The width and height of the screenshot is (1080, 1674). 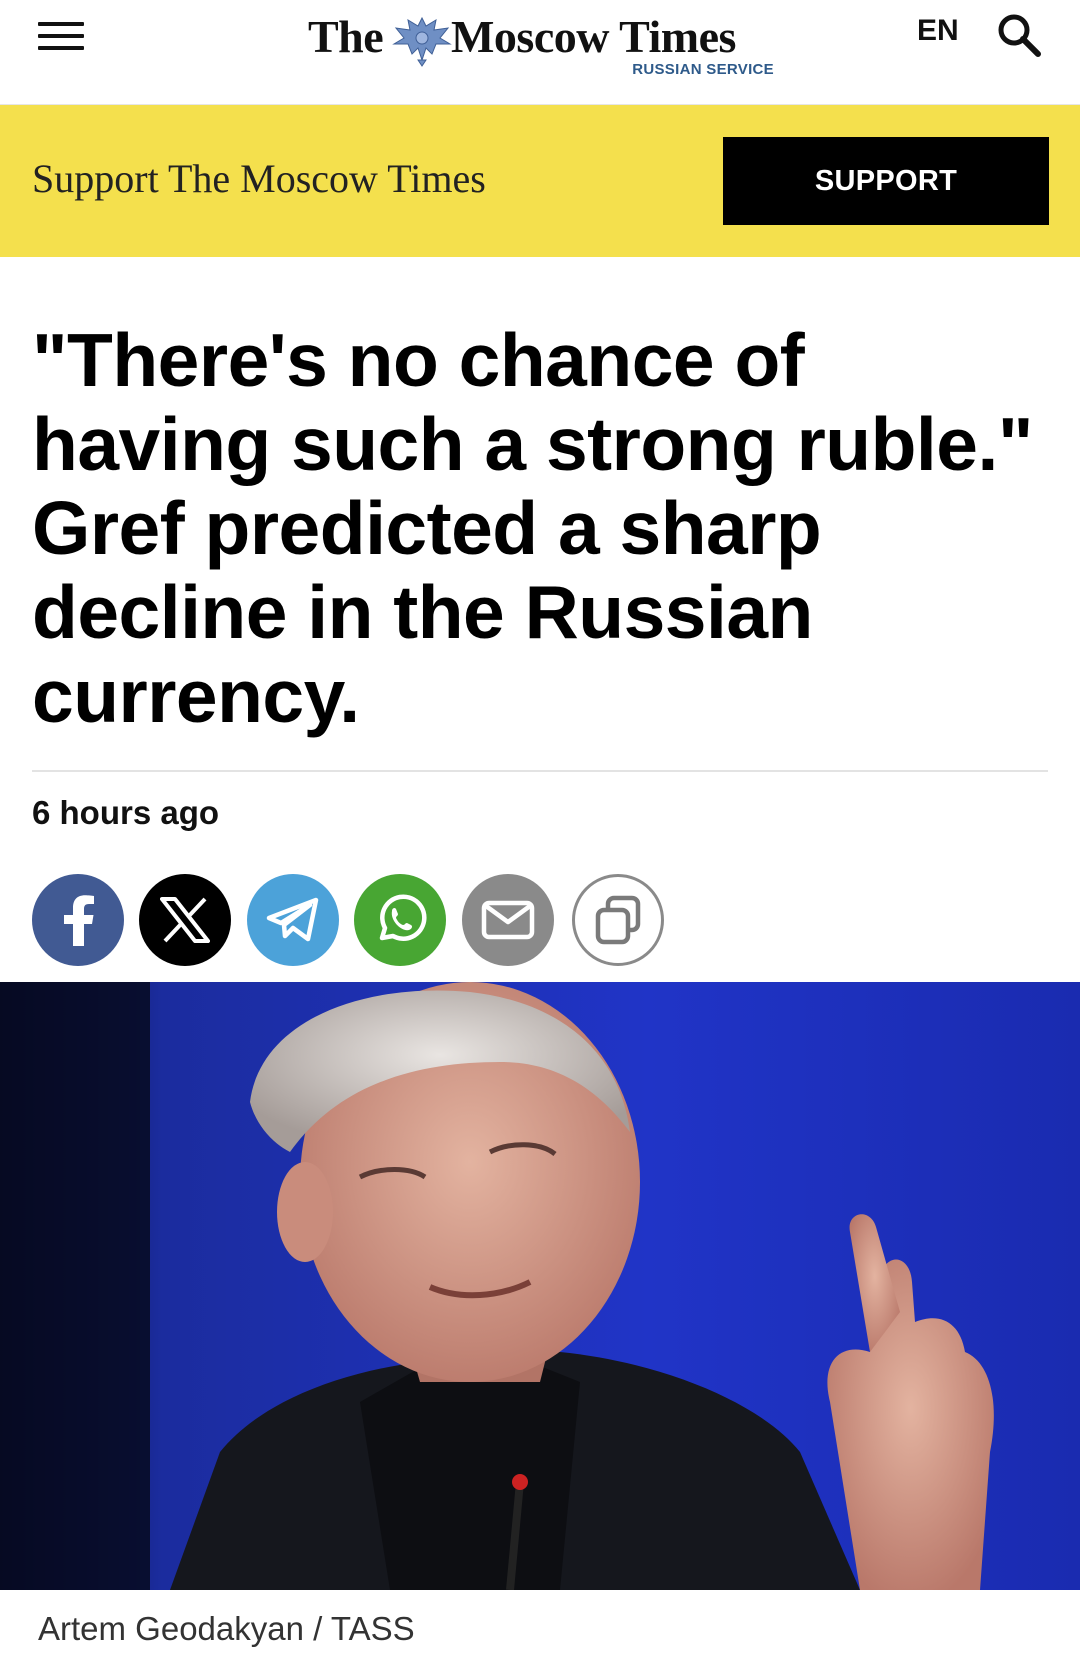 What do you see at coordinates (259, 178) in the screenshot?
I see `support-banner-text: Support The Moscow Times` at bounding box center [259, 178].